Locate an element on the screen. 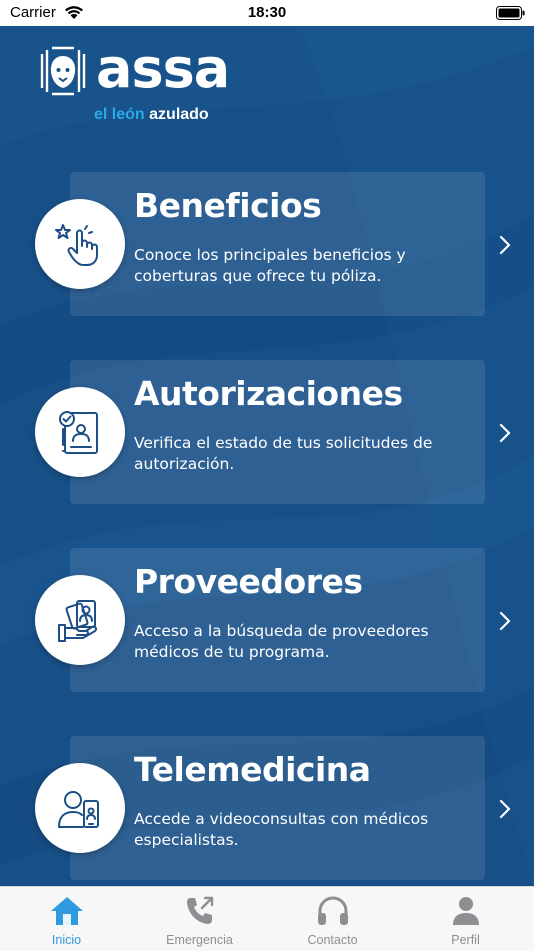 This screenshot has height=951, width=534. card-autorizaciones-icon-circle is located at coordinates (80, 432).